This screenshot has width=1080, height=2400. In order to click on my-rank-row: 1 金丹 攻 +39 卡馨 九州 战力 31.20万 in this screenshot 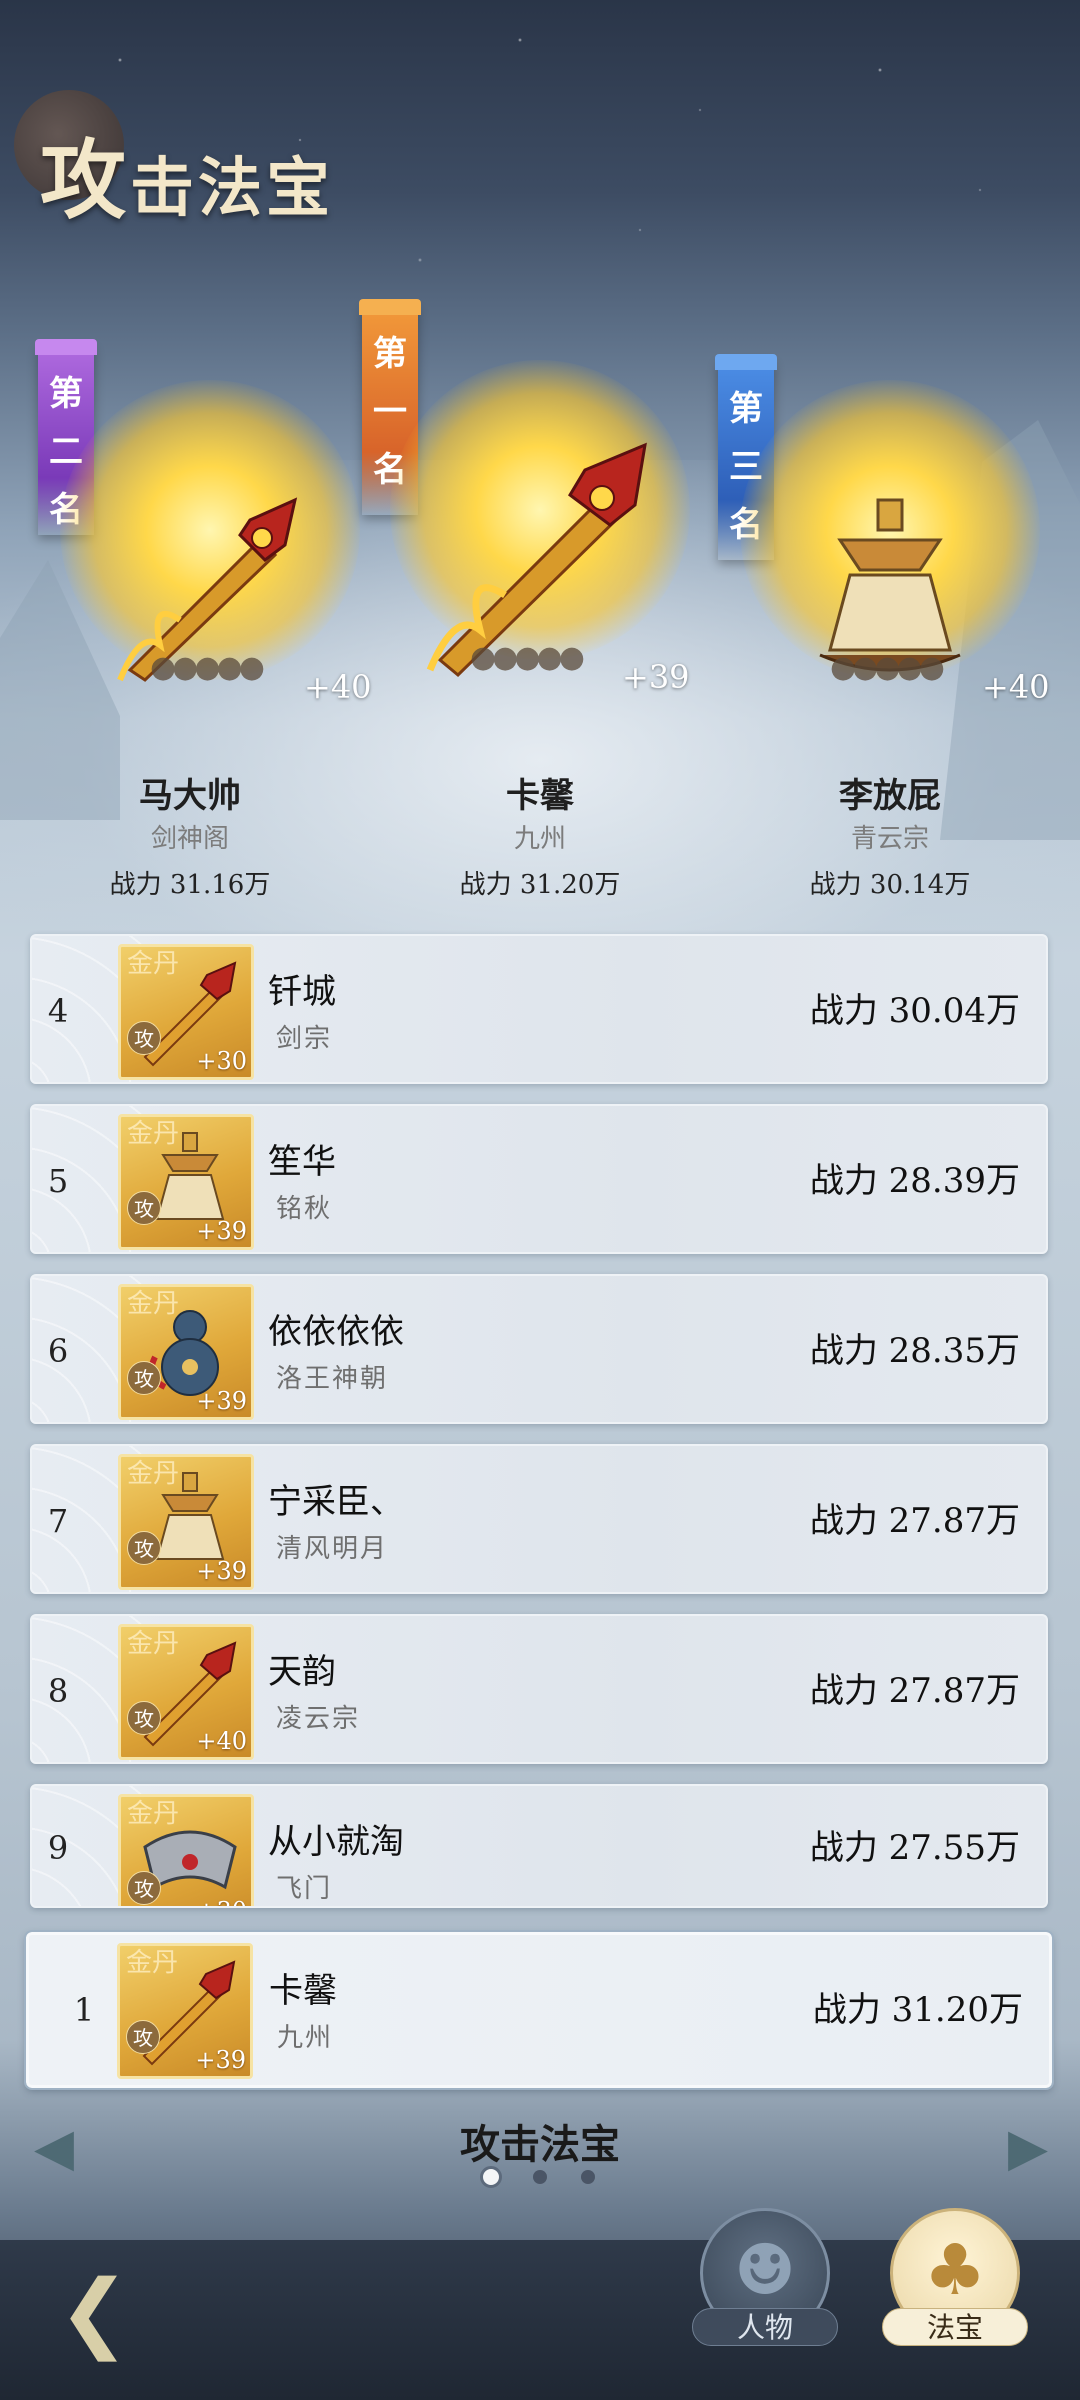, I will do `click(539, 2010)`.